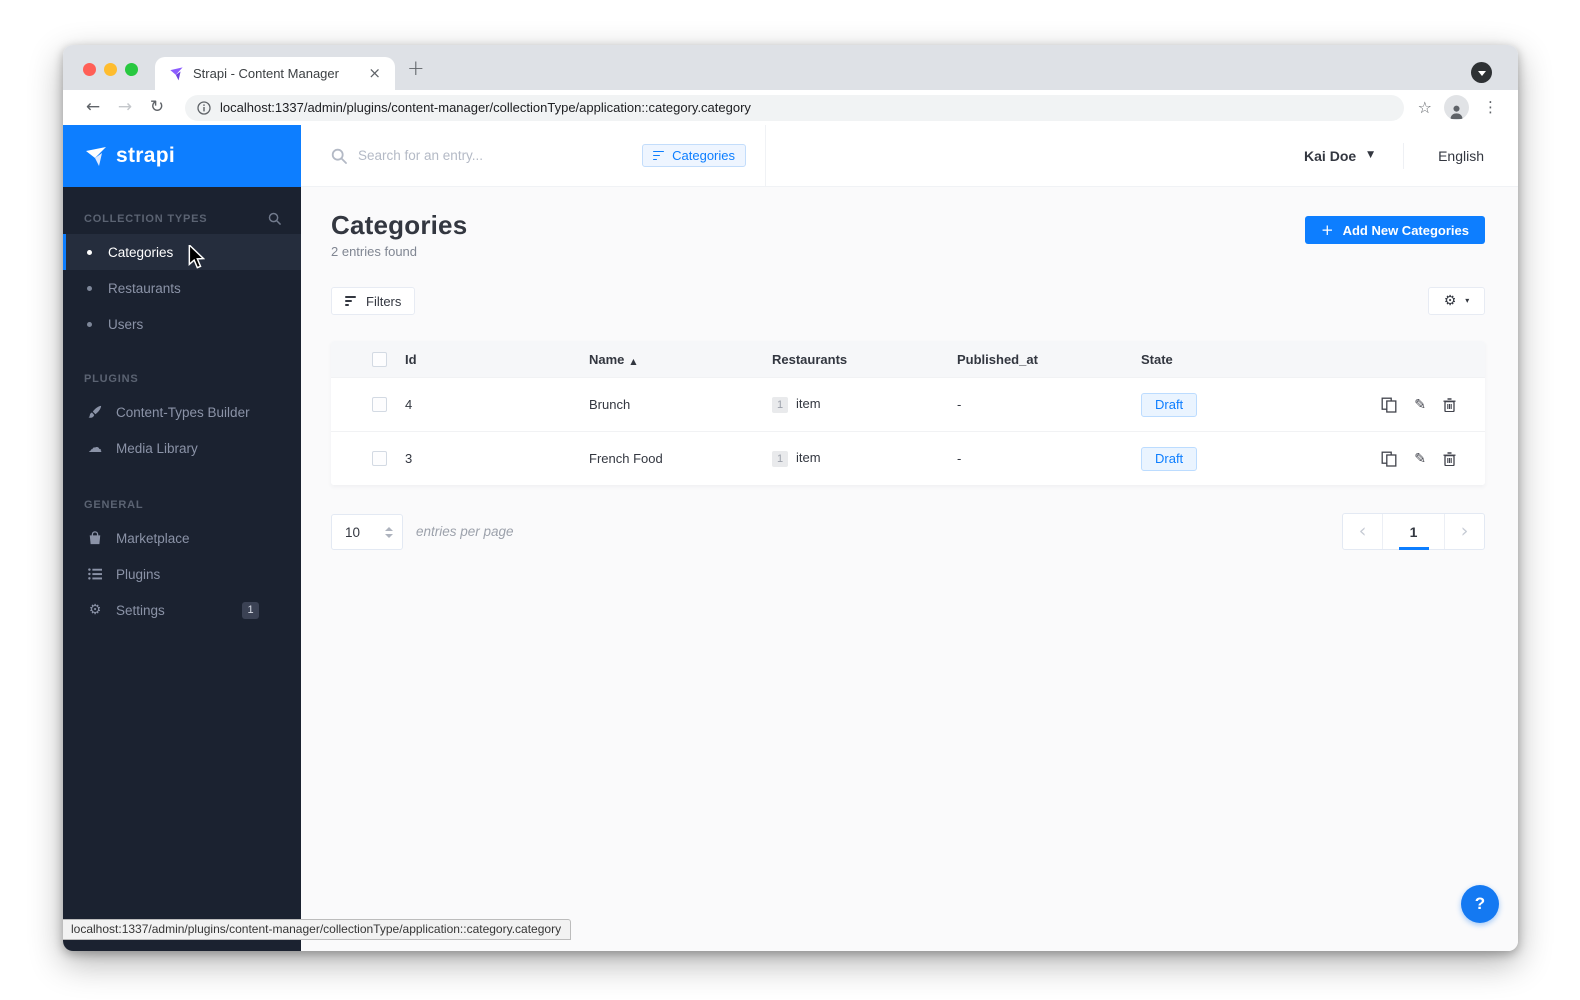 The image size is (1580, 1000). I want to click on locale-label: English, so click(1461, 156).